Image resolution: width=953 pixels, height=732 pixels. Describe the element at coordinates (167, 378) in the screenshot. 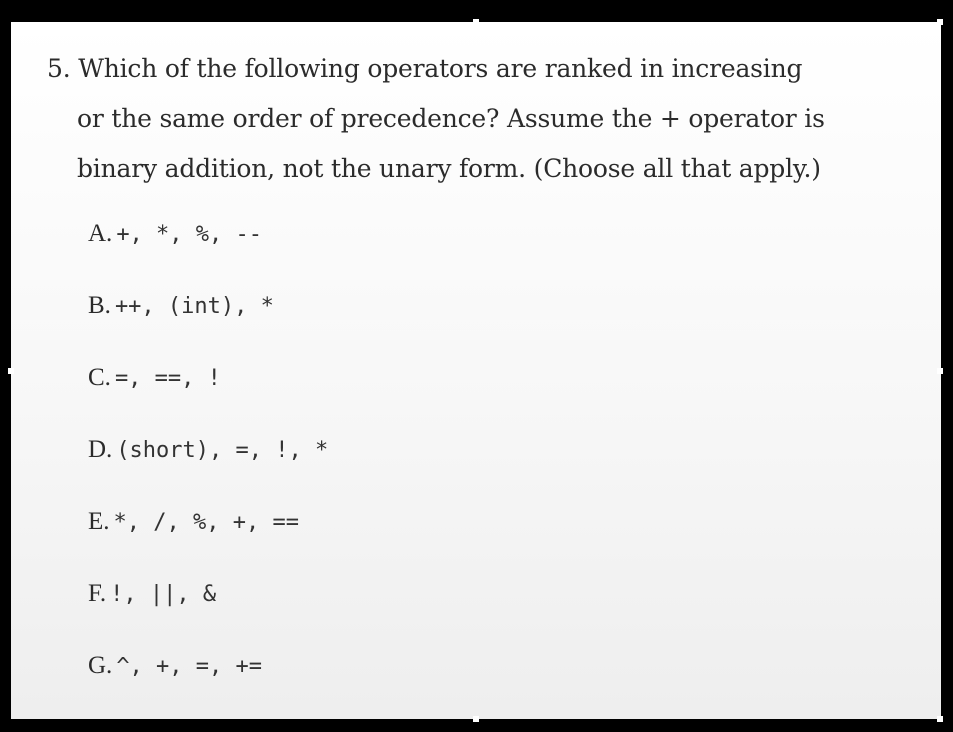

I see `option-text: =, ==, !` at that location.